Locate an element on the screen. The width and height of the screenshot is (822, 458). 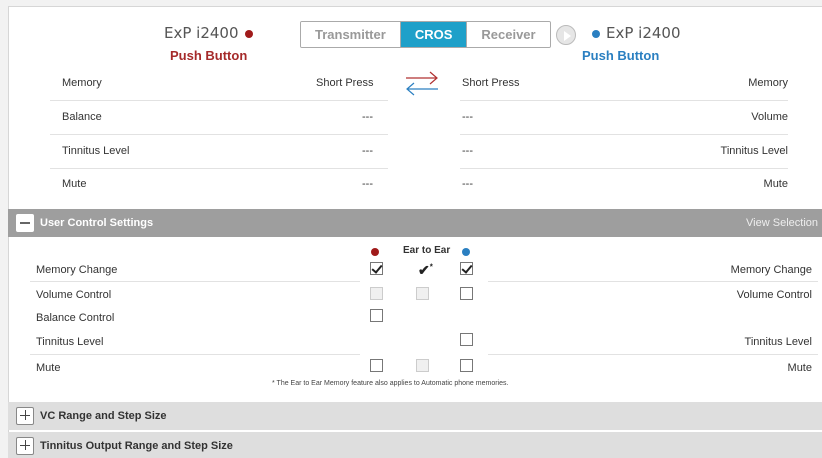
mute-label-right: Mute is located at coordinates (799, 368).